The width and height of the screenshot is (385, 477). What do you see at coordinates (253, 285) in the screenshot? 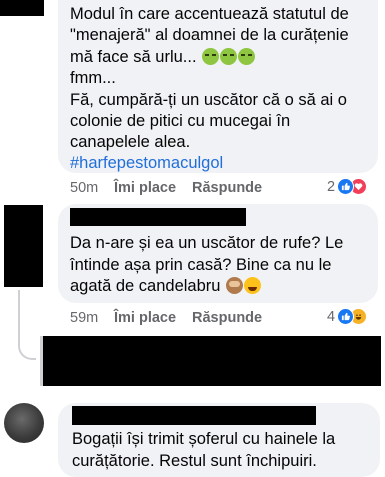
I see `laughing-face-emoji` at bounding box center [253, 285].